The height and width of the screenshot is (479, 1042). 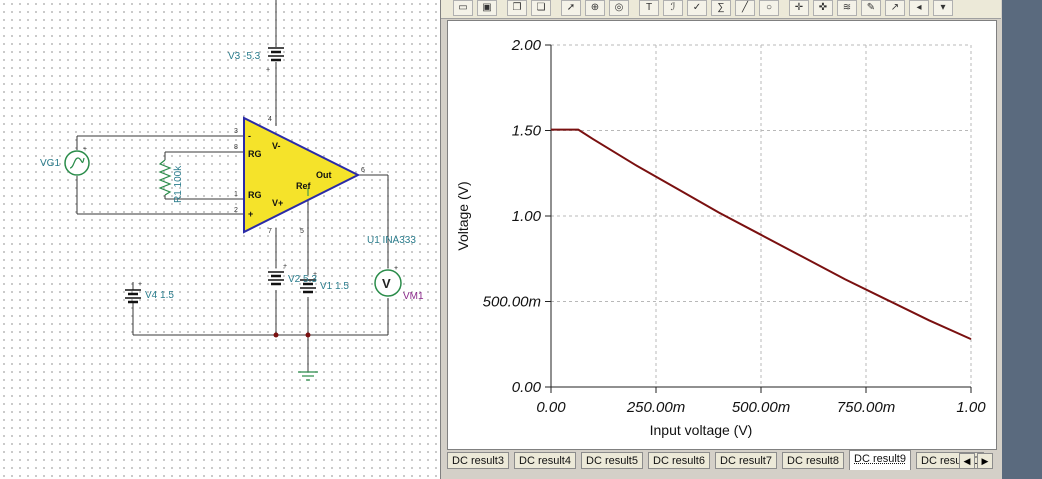 I want to click on opamp-out-label: Out, so click(x=324, y=175).